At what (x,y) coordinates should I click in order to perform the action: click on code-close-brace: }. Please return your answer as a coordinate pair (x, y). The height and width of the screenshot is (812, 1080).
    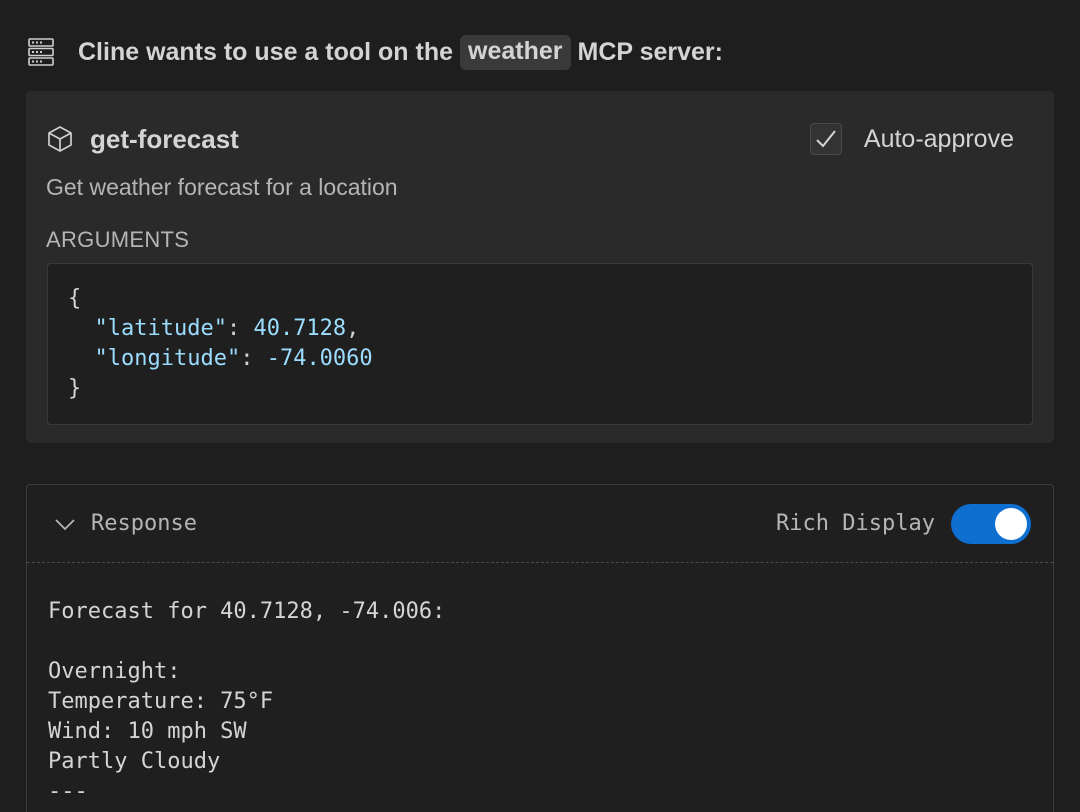
    Looking at the image, I should click on (75, 388).